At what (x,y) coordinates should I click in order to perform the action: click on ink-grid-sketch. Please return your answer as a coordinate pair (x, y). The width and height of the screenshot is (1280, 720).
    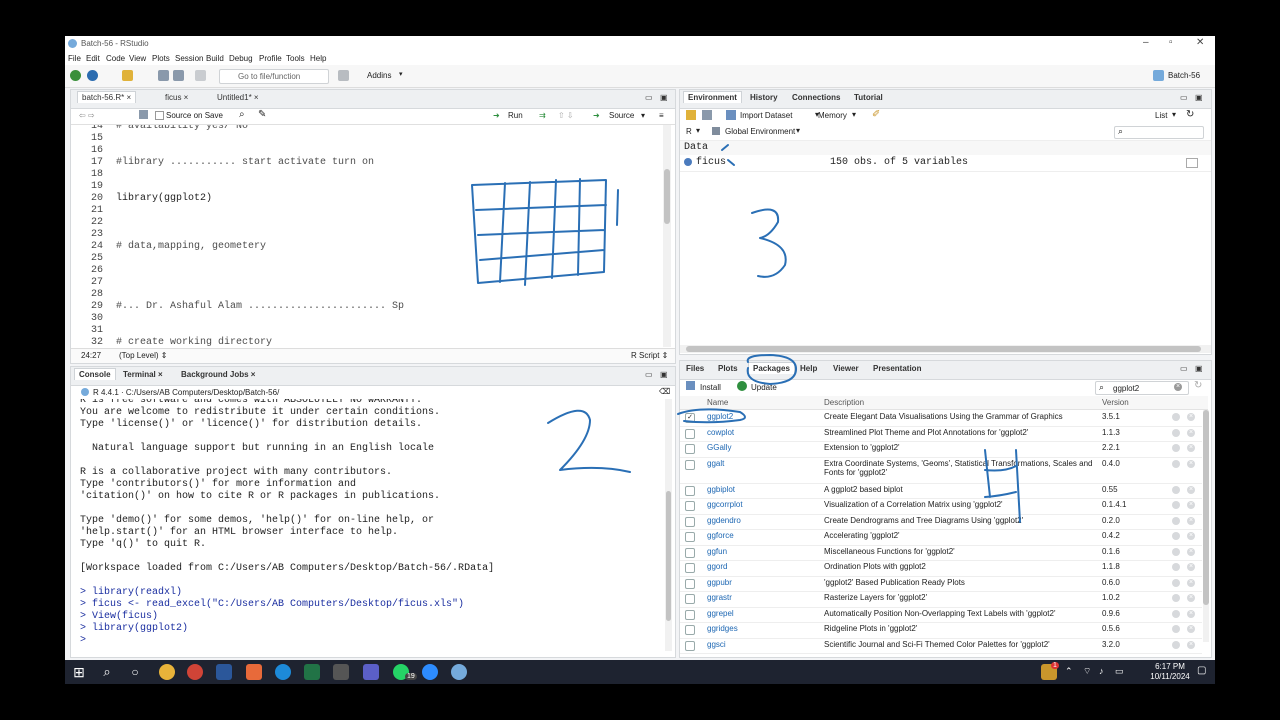
    Looking at the image, I should click on (539, 232).